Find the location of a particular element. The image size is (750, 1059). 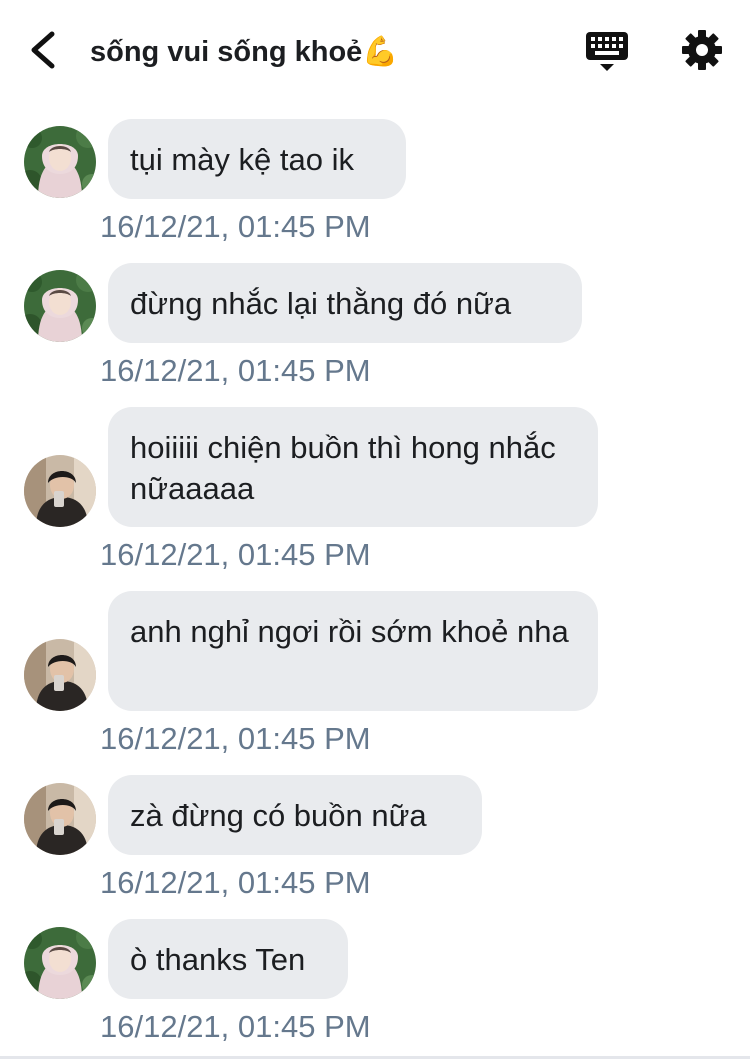

message-text: hoiiiii chiện buồn thì hong nhắc nữaaaaa is located at coordinates (343, 468).